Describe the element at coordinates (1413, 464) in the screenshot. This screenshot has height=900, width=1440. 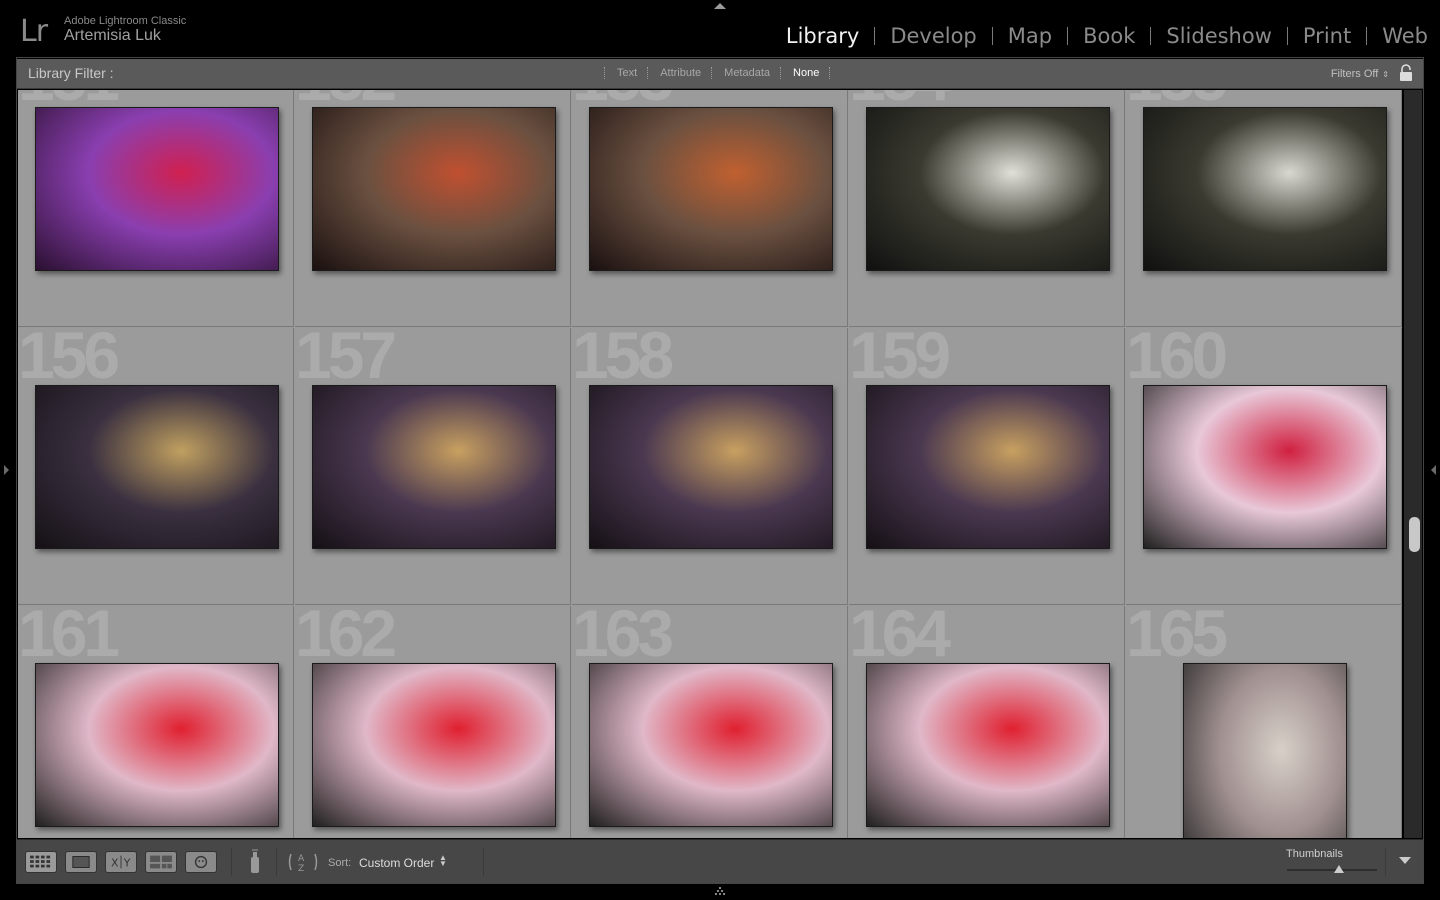
I see `scrollbar-track` at that location.